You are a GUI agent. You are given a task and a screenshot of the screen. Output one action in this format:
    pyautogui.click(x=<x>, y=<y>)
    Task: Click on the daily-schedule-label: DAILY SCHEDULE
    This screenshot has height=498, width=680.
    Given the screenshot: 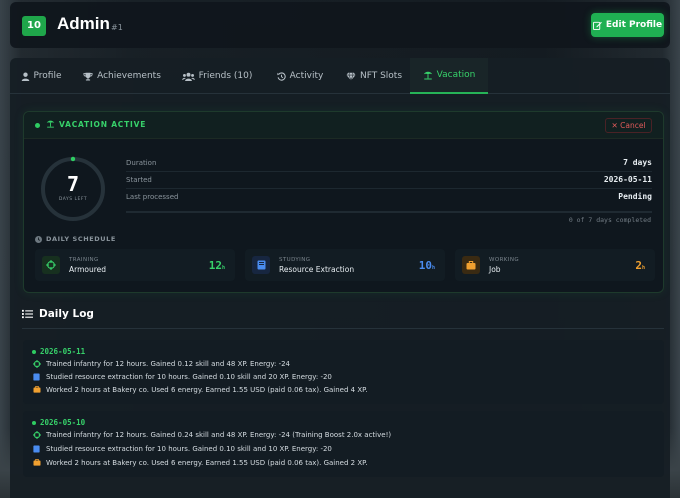 What is the action you would take?
    pyautogui.click(x=81, y=239)
    